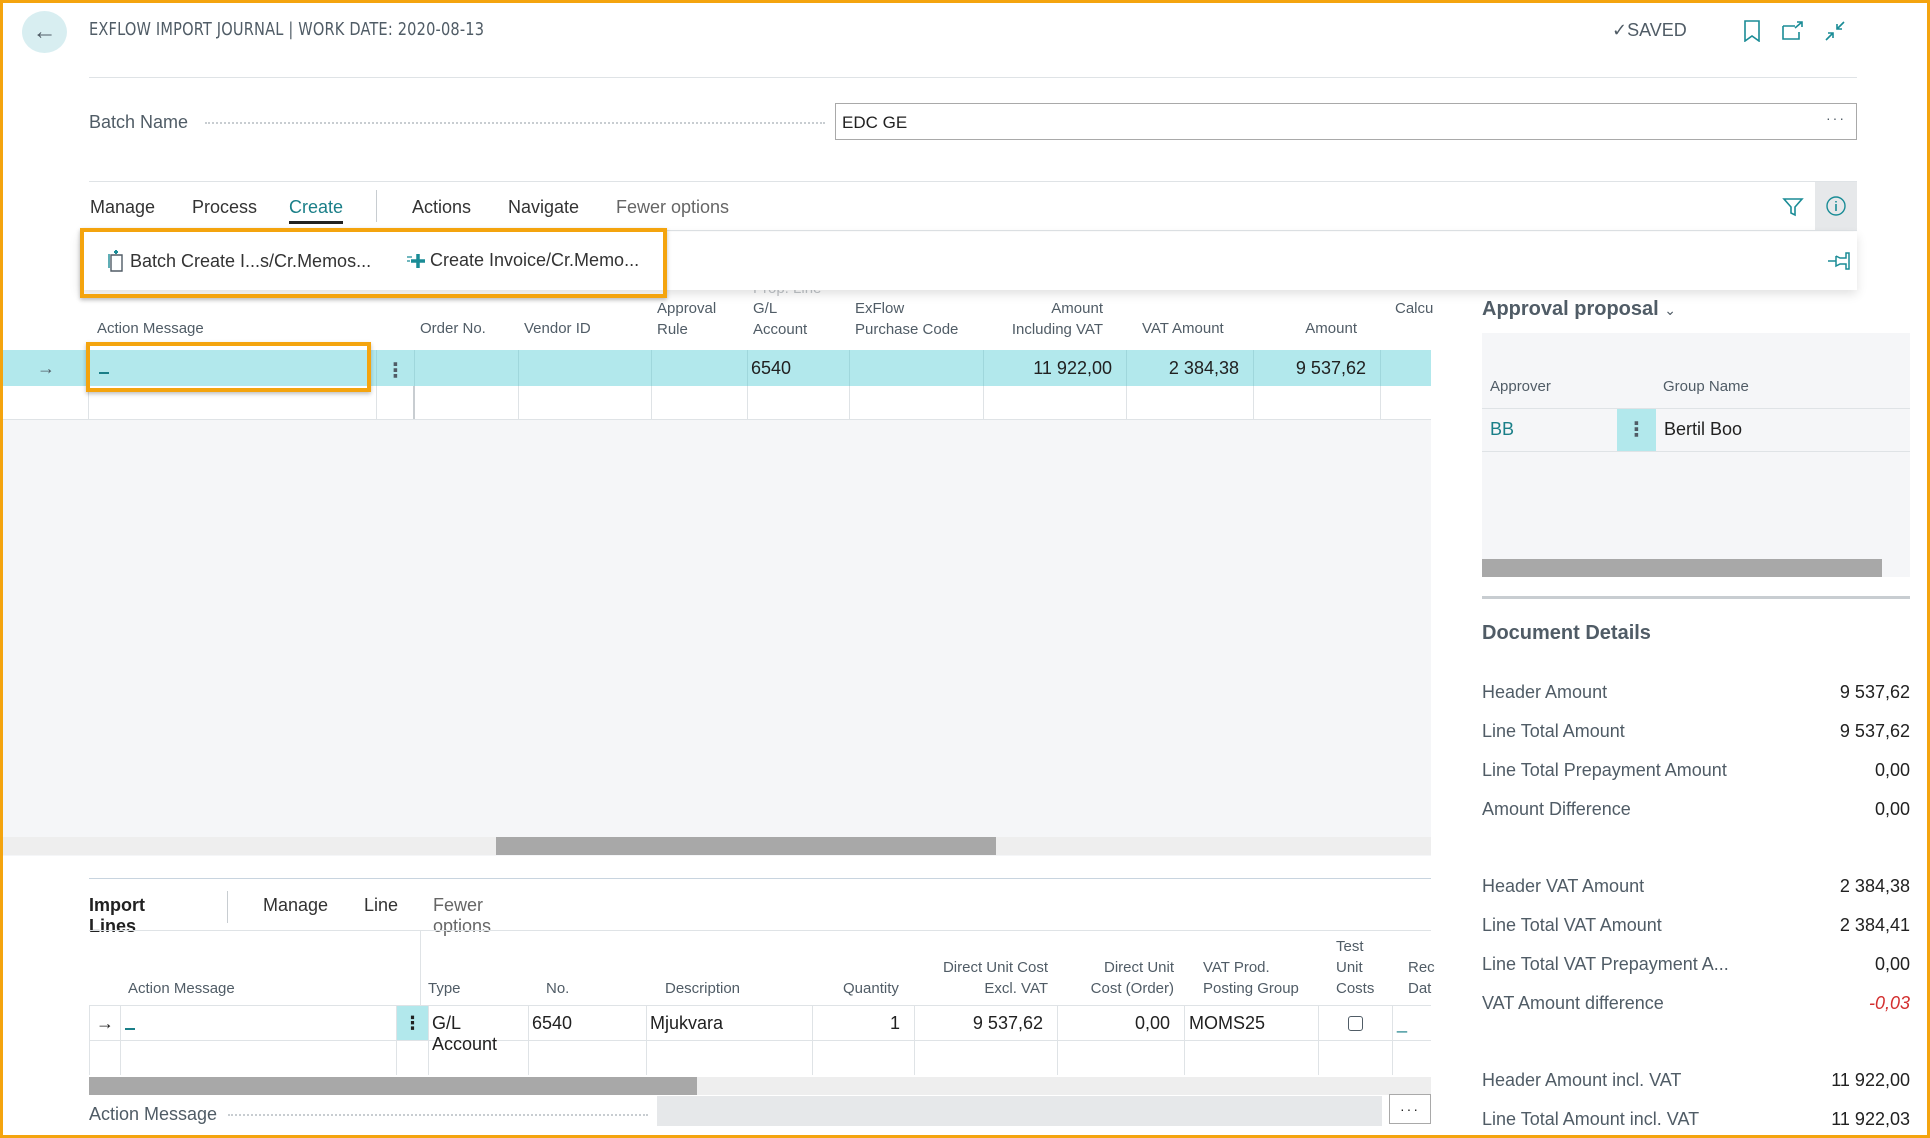 The image size is (1930, 1138). I want to click on filter-icon, so click(1793, 207).